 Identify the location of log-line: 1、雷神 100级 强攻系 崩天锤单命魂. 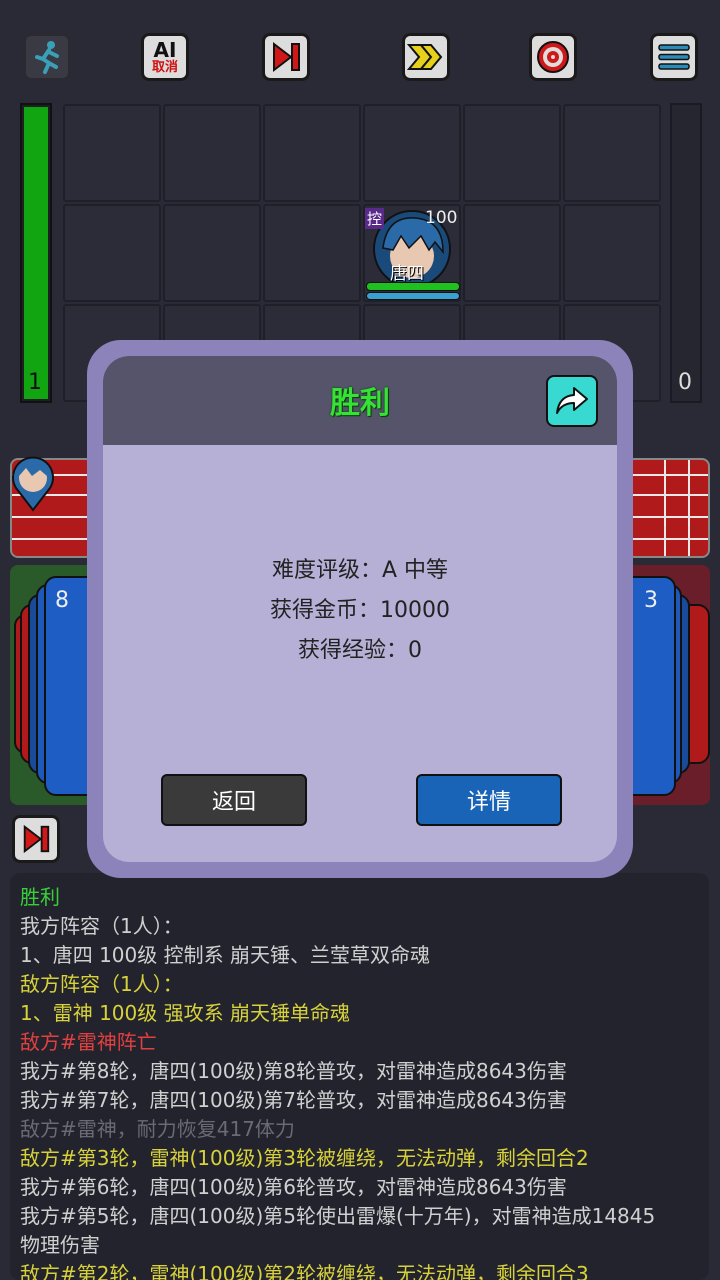
(185, 1013).